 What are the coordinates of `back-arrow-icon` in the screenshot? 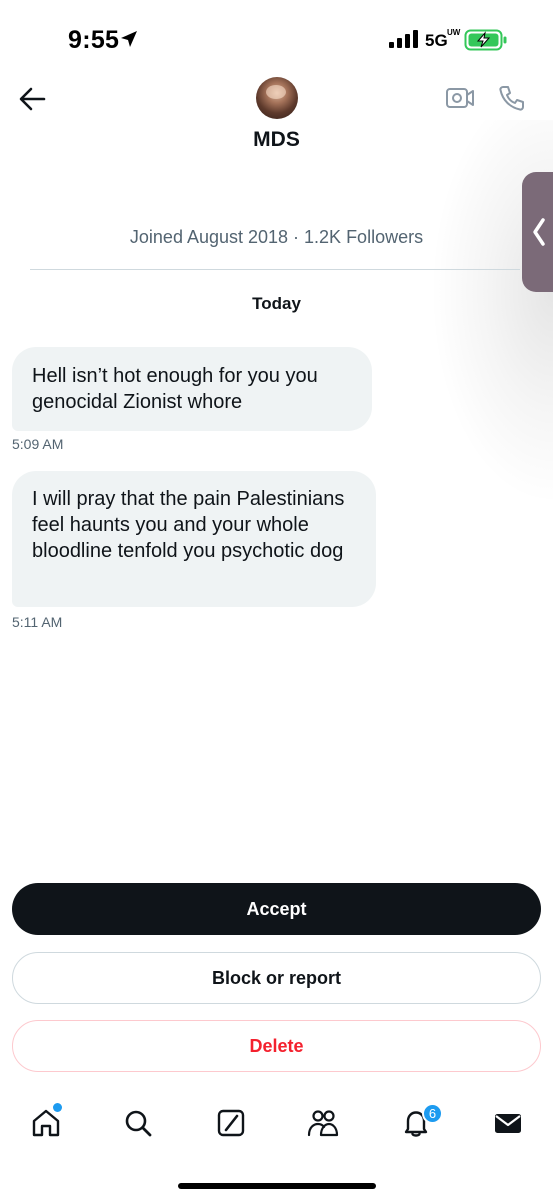 It's located at (32, 101).